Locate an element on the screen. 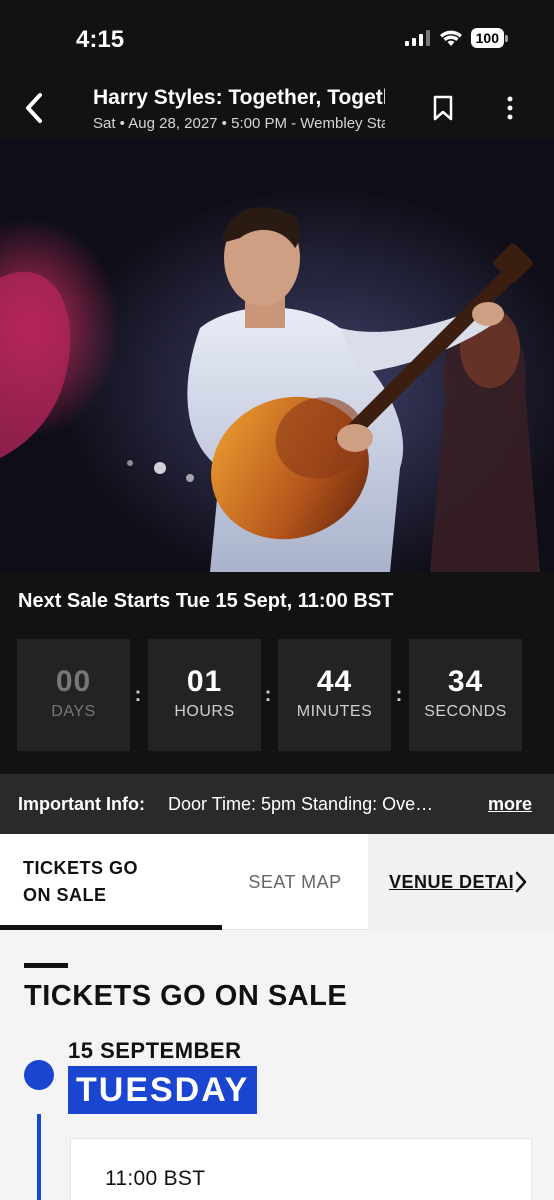  battery-tip is located at coordinates (506, 38).